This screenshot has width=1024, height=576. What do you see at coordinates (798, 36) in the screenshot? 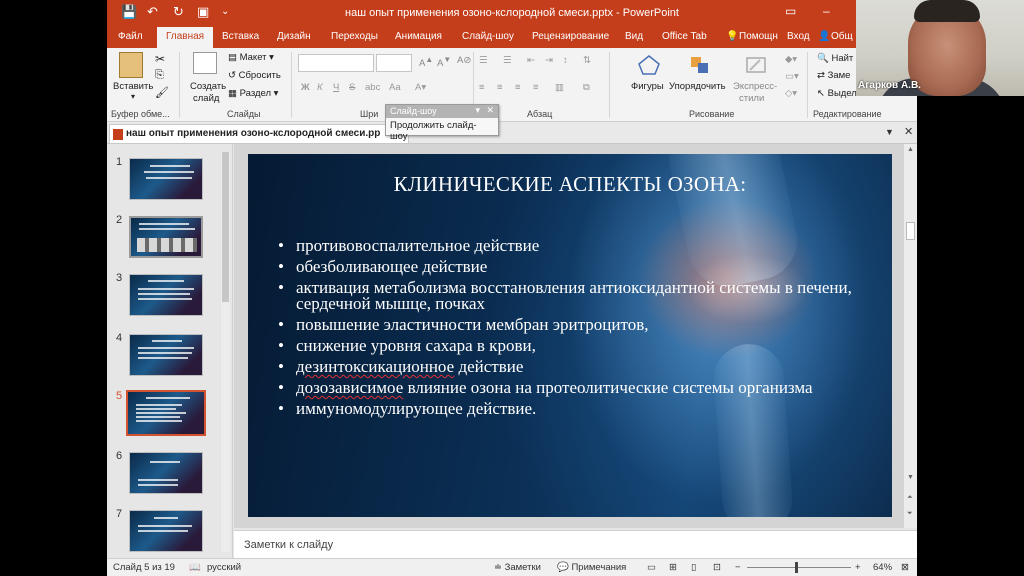
I see `tab-sign-in: Вход` at bounding box center [798, 36].